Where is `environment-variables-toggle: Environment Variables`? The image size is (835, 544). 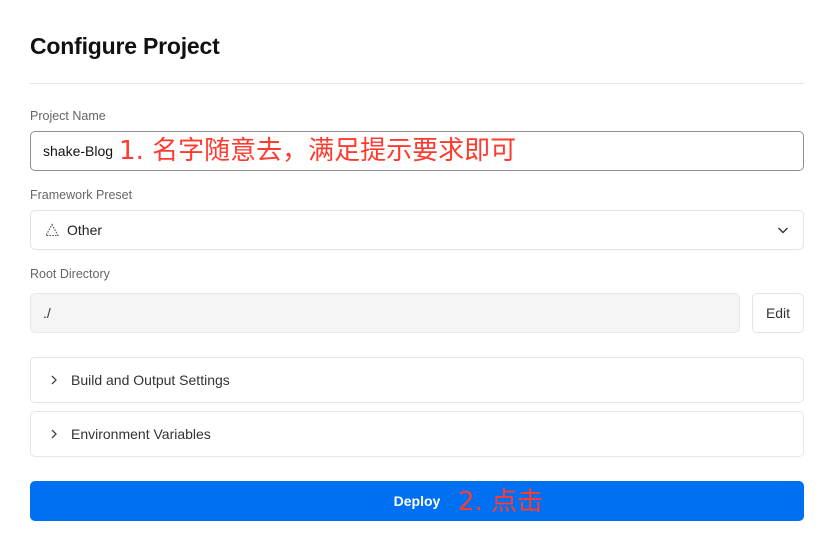
environment-variables-toggle: Environment Variables is located at coordinates (417, 434).